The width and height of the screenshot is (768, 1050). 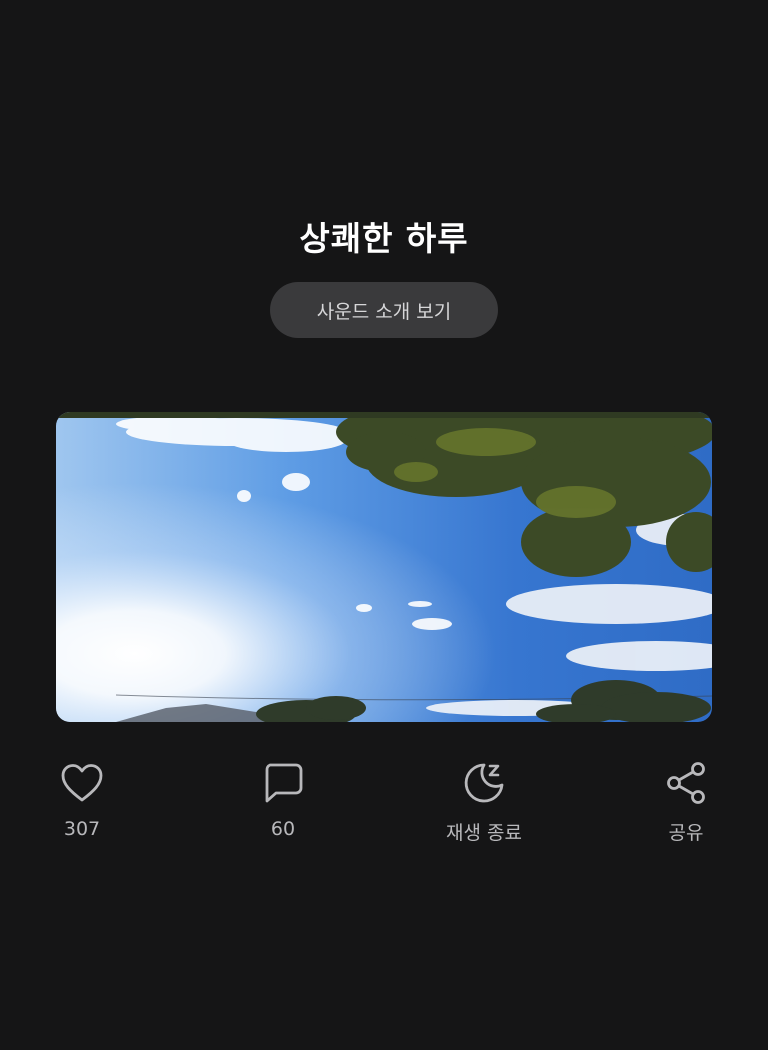 What do you see at coordinates (384, 810) in the screenshot?
I see `action-bar: 307 60 재생 종료 공유` at bounding box center [384, 810].